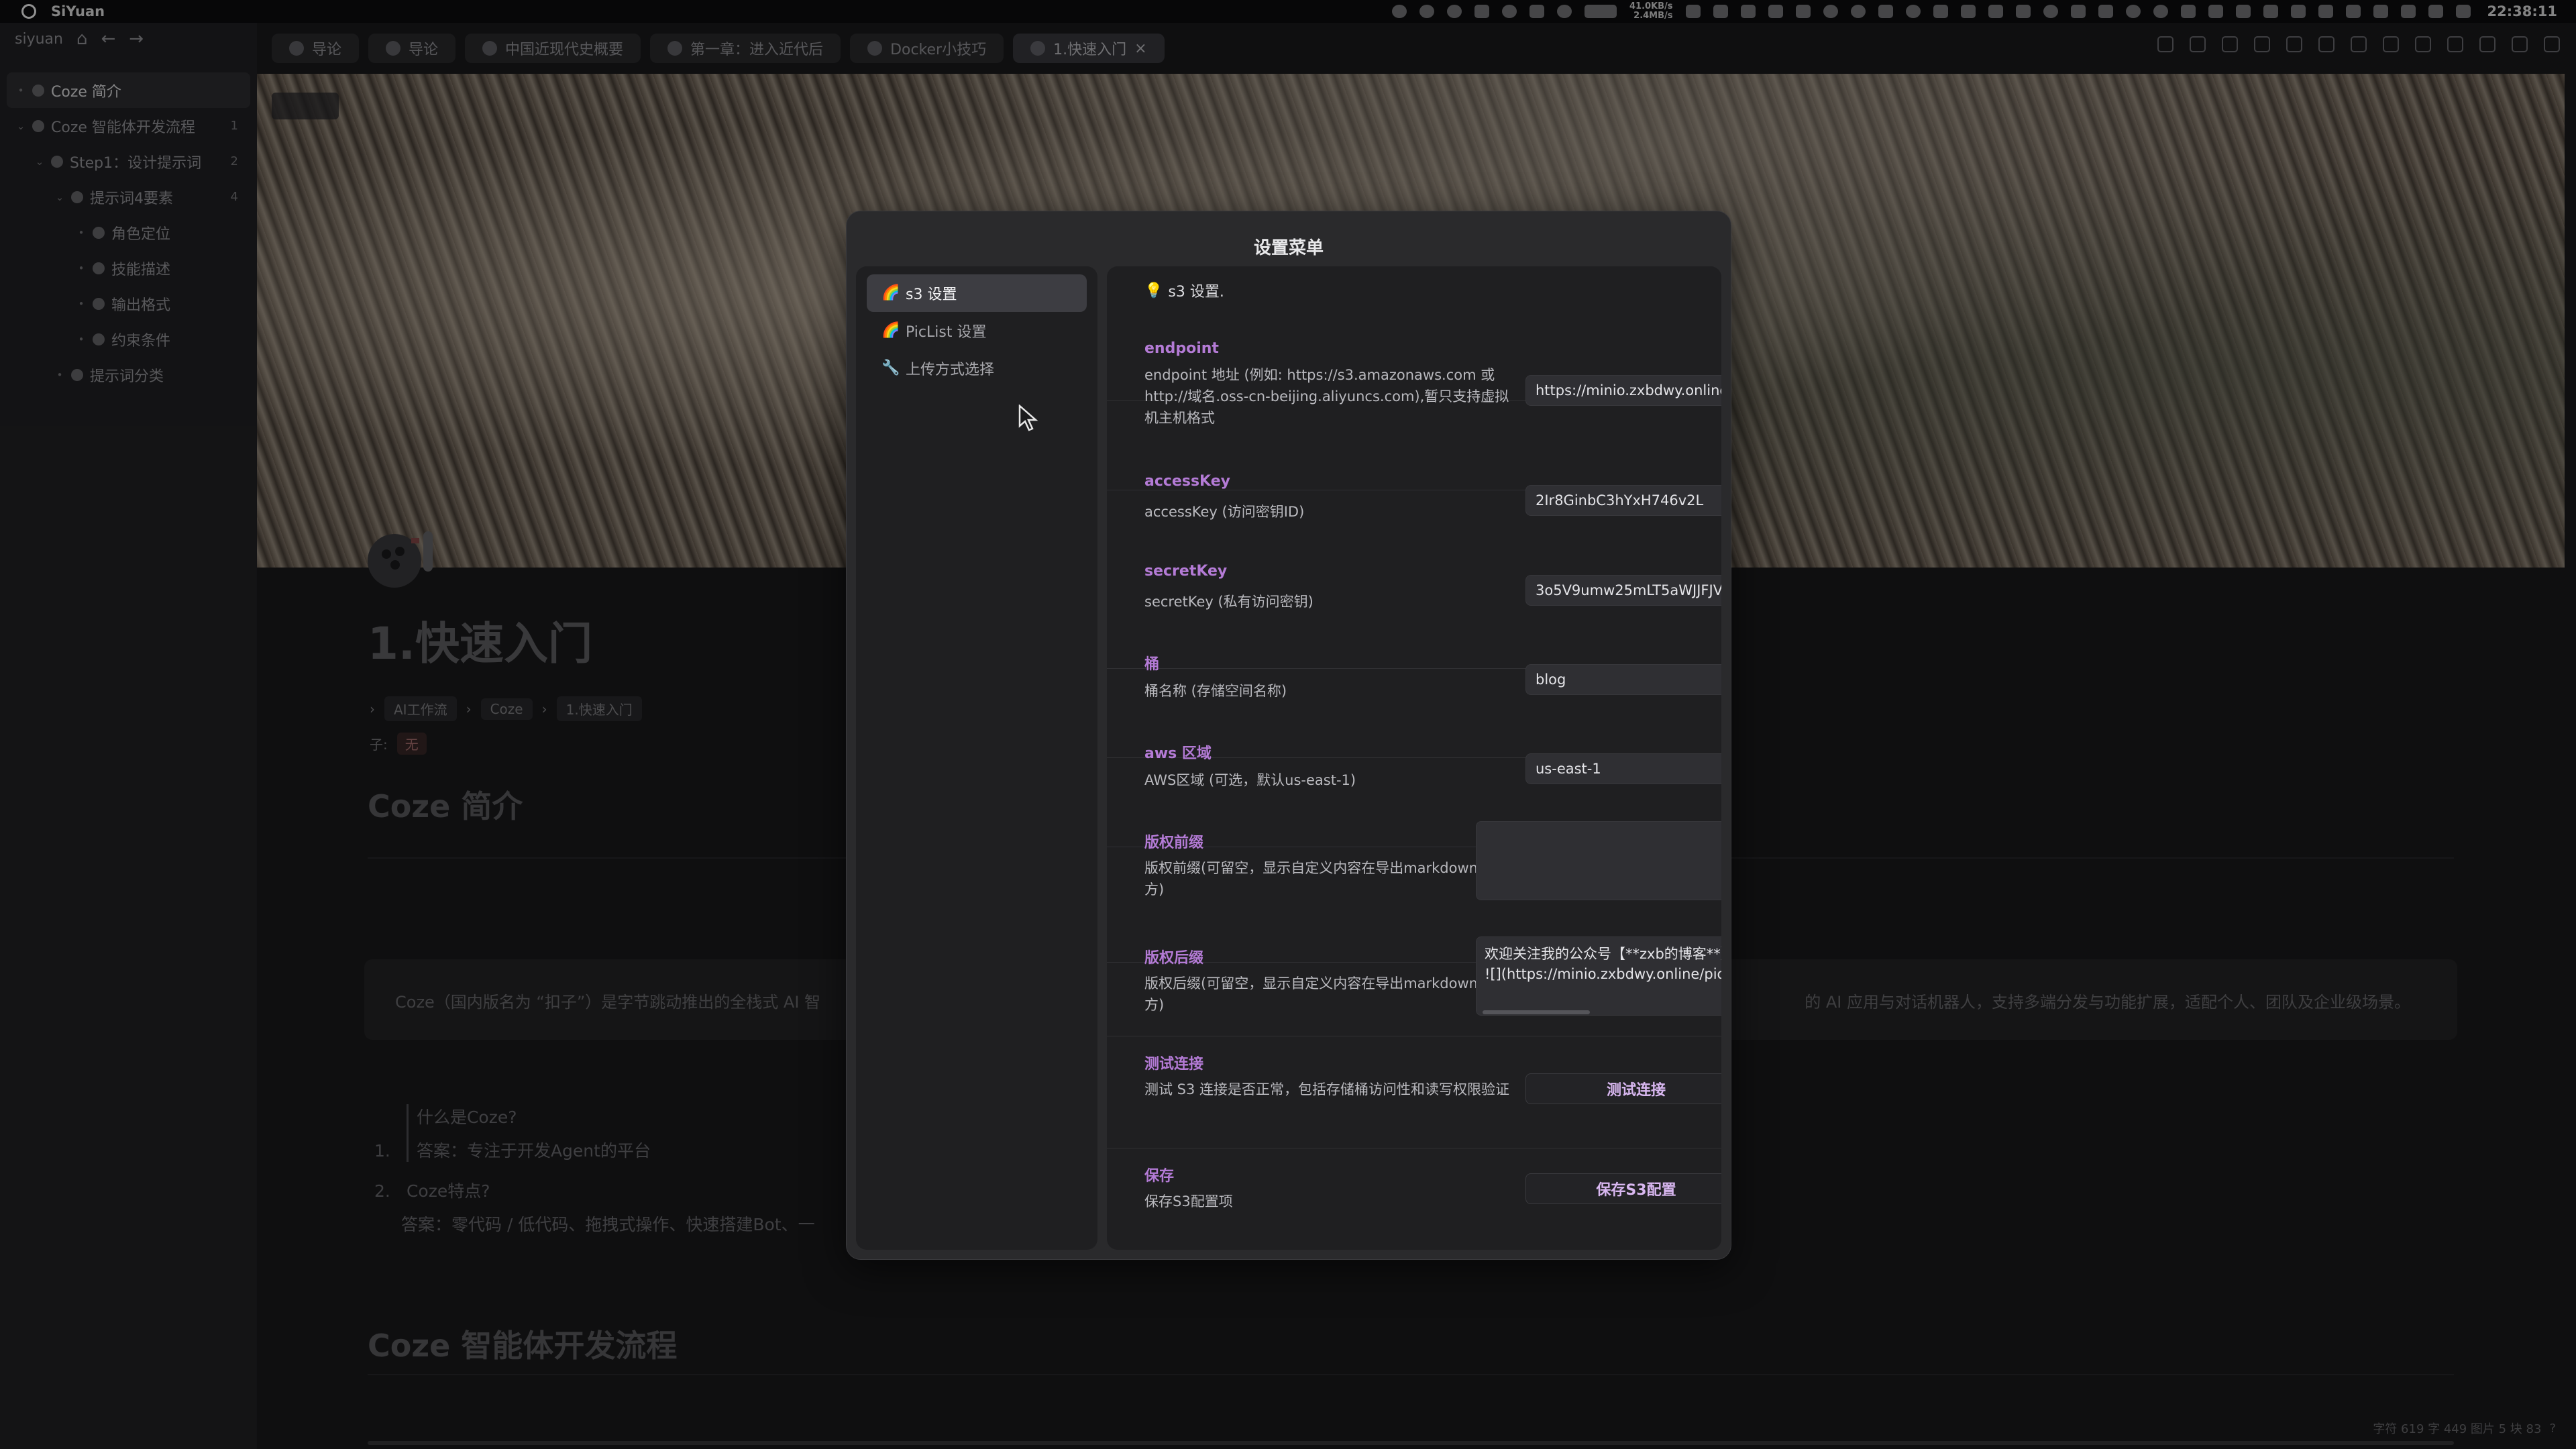 Image resolution: width=2576 pixels, height=1449 pixels. I want to click on field-test-connection: 测试连接 测试 S3 连接是否正常，包括存储桶访问性和读写权限验证 测试连接, so click(1414, 1092).